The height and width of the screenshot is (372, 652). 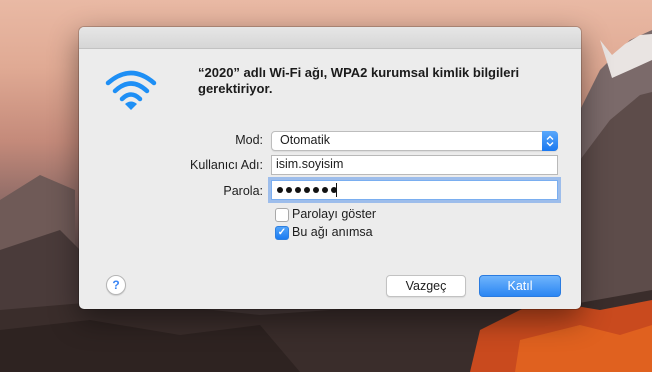 I want to click on remember-network-label: Bu ağı anımsa, so click(x=332, y=232).